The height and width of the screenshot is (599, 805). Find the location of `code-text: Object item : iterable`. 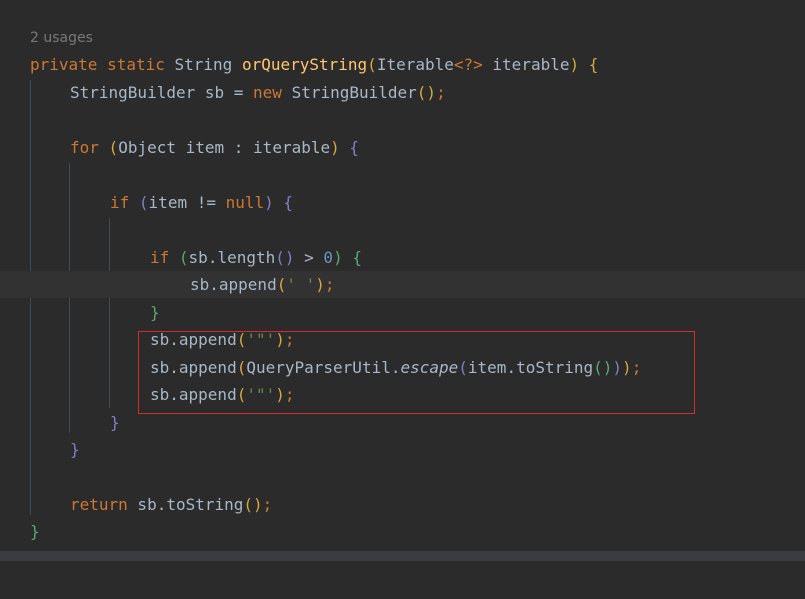

code-text: Object item : iterable is located at coordinates (224, 147).